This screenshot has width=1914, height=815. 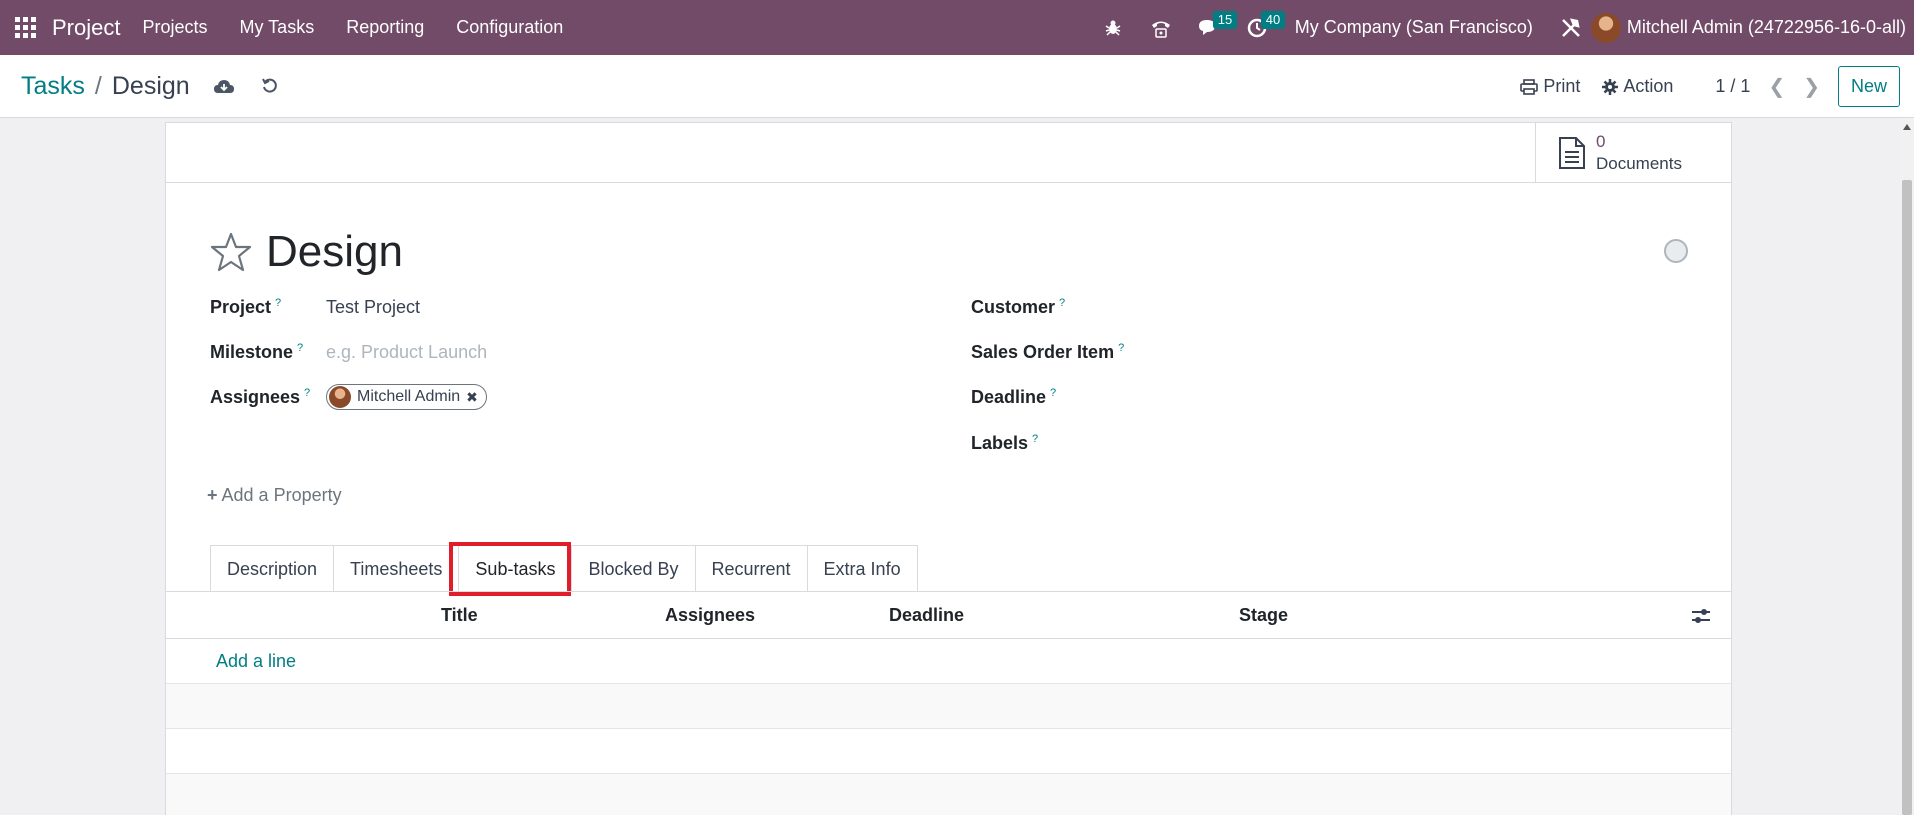 I want to click on documents-smart-button: 0 Documents, so click(x=1633, y=153).